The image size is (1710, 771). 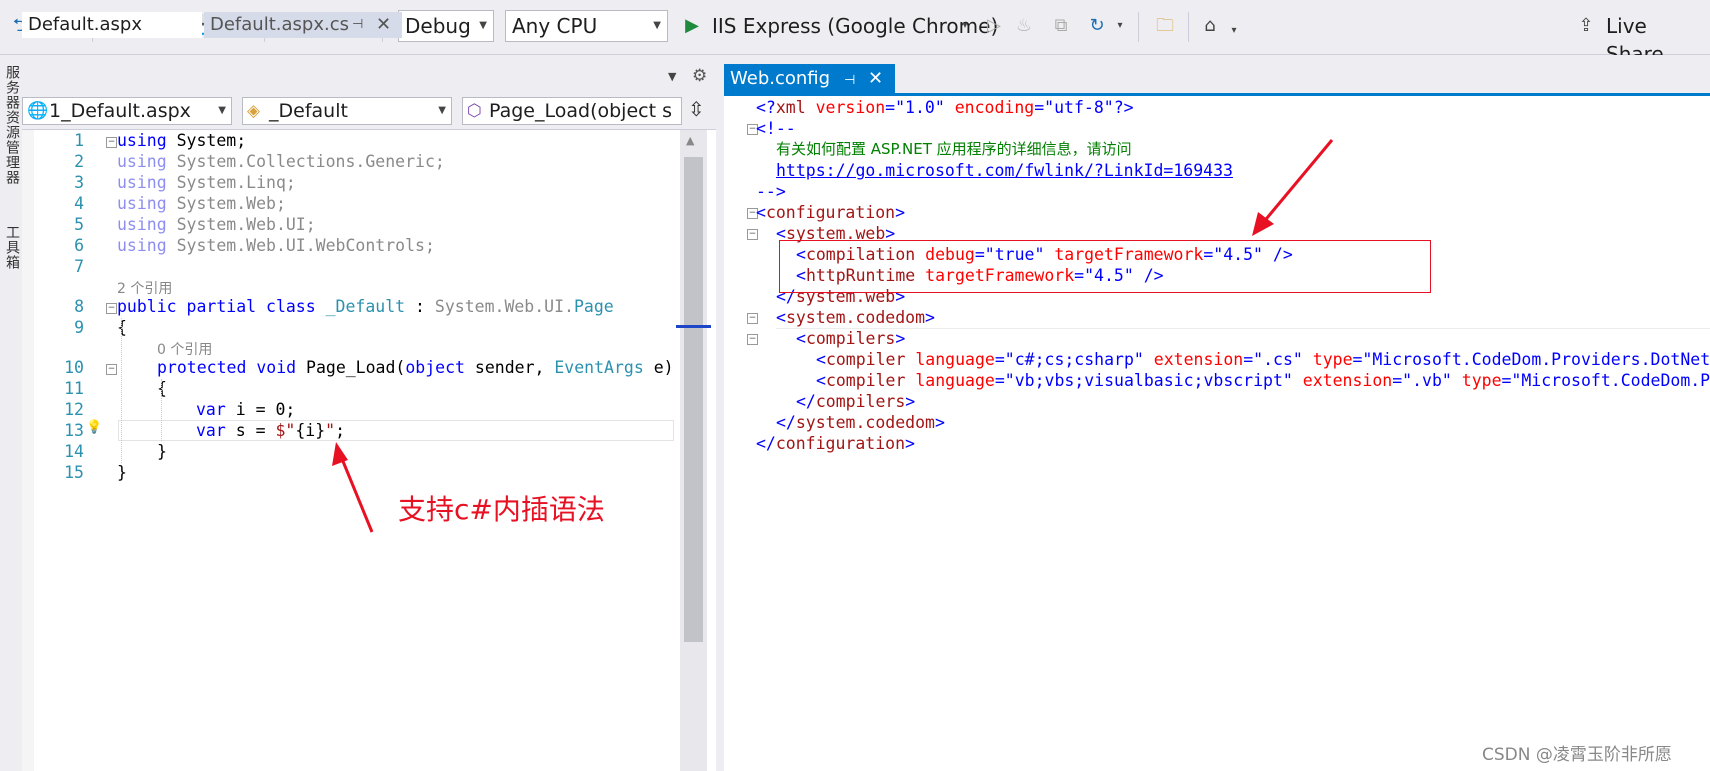 I want to click on refresh-dropdown-icon: ▾, so click(x=1120, y=26).